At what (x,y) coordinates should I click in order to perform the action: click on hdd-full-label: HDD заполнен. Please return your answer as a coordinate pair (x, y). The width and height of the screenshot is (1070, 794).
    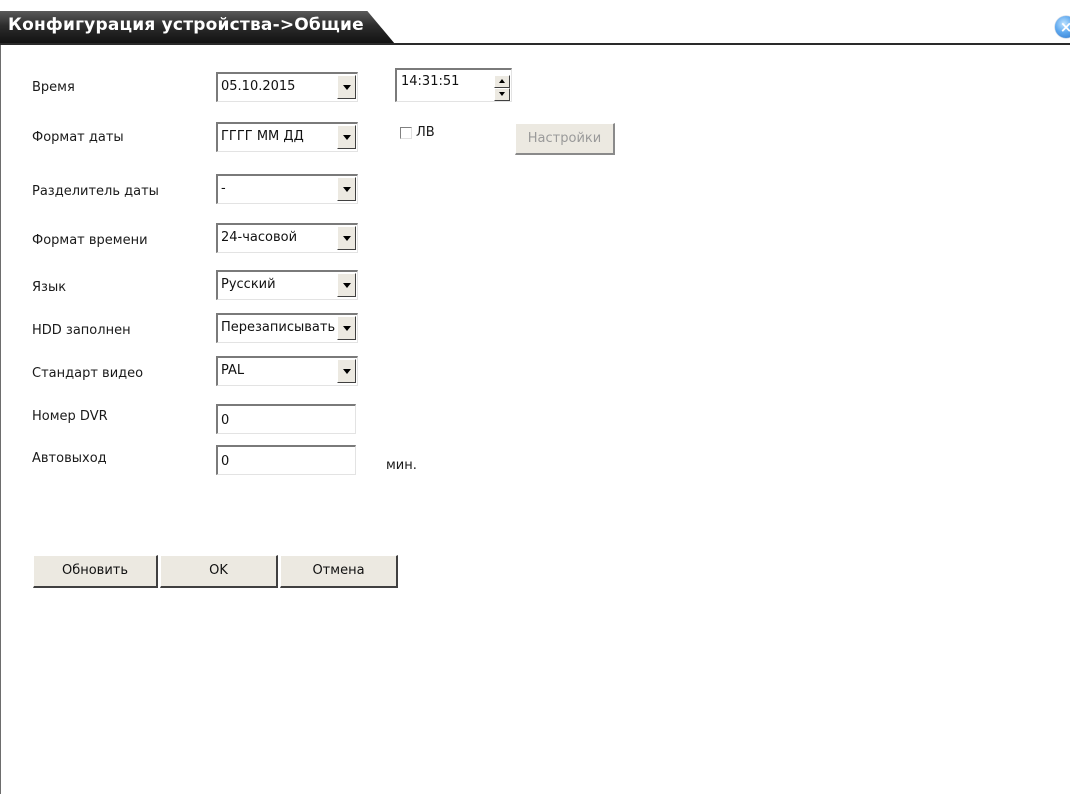
    Looking at the image, I should click on (81, 330).